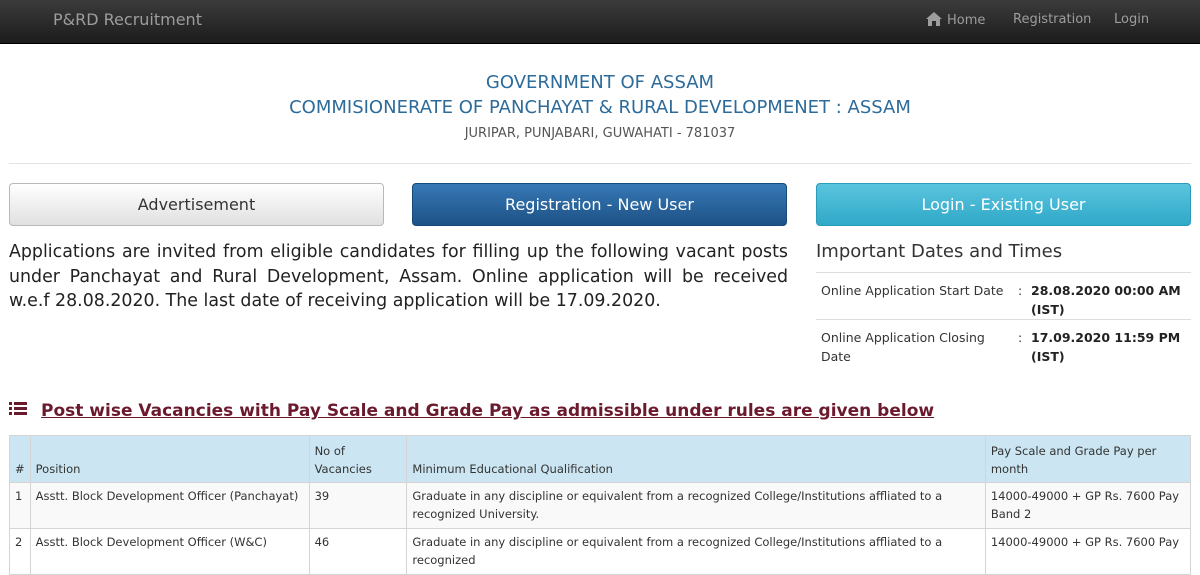  I want to click on date-value: 28.08.2020 00:00 AM (IST), so click(1106, 300).